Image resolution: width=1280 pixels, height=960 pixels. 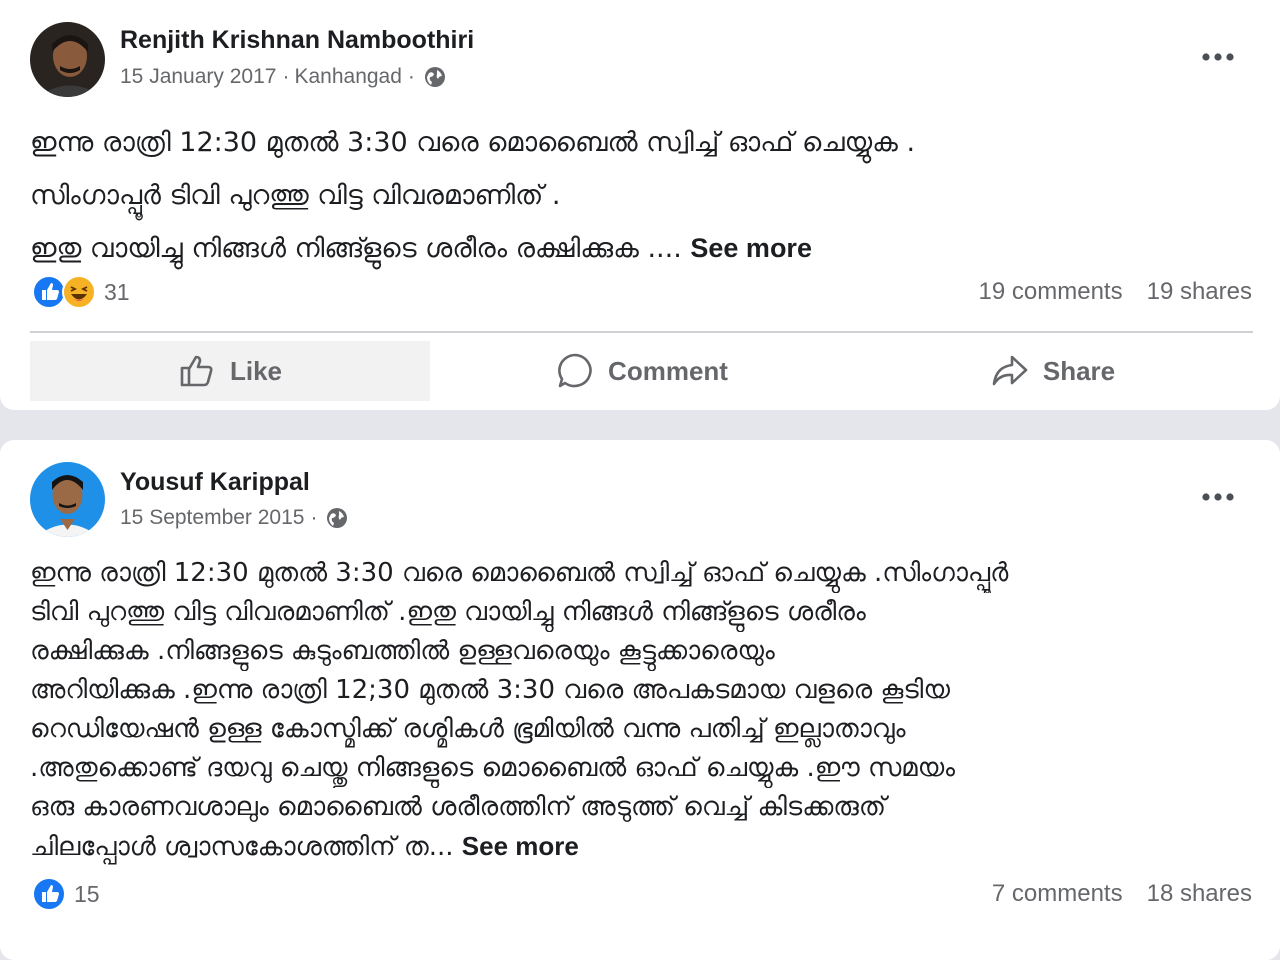 What do you see at coordinates (668, 370) in the screenshot?
I see `comment-label: Comment` at bounding box center [668, 370].